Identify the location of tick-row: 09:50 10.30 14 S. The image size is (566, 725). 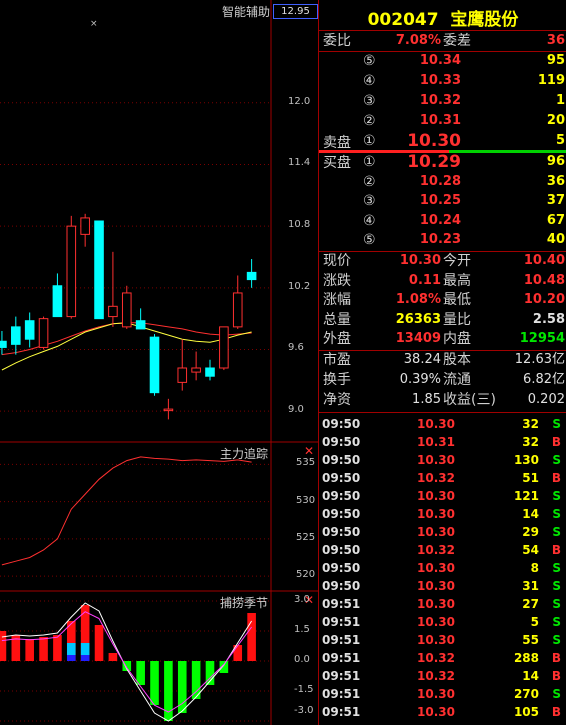
(442, 514).